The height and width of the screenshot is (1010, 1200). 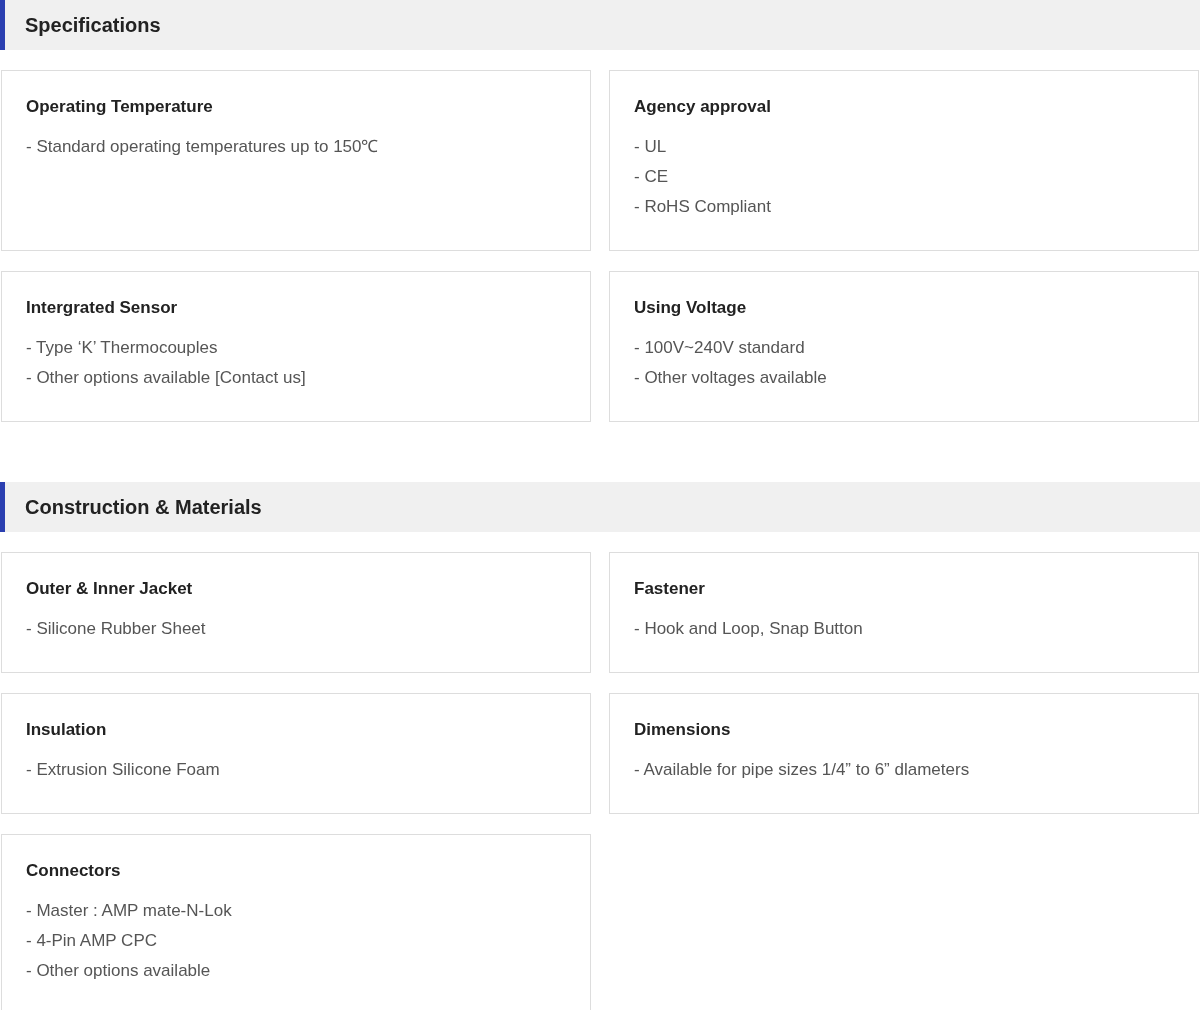 What do you see at coordinates (703, 107) in the screenshot?
I see `card-title: Agency approval` at bounding box center [703, 107].